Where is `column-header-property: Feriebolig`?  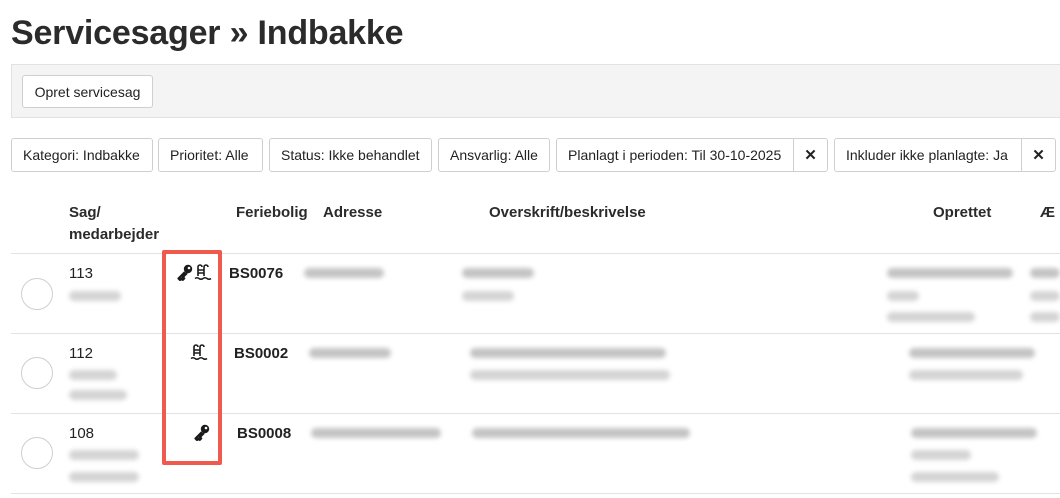 column-header-property: Feriebolig is located at coordinates (272, 213).